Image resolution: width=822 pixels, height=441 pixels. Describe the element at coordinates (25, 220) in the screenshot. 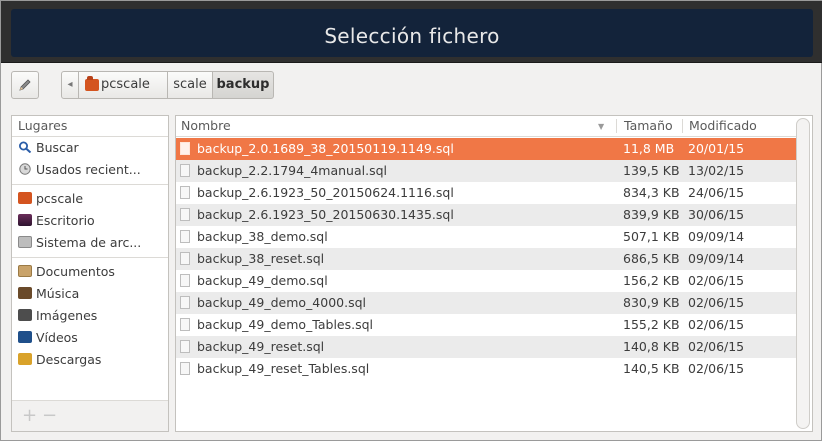

I see `desktop-icon` at that location.